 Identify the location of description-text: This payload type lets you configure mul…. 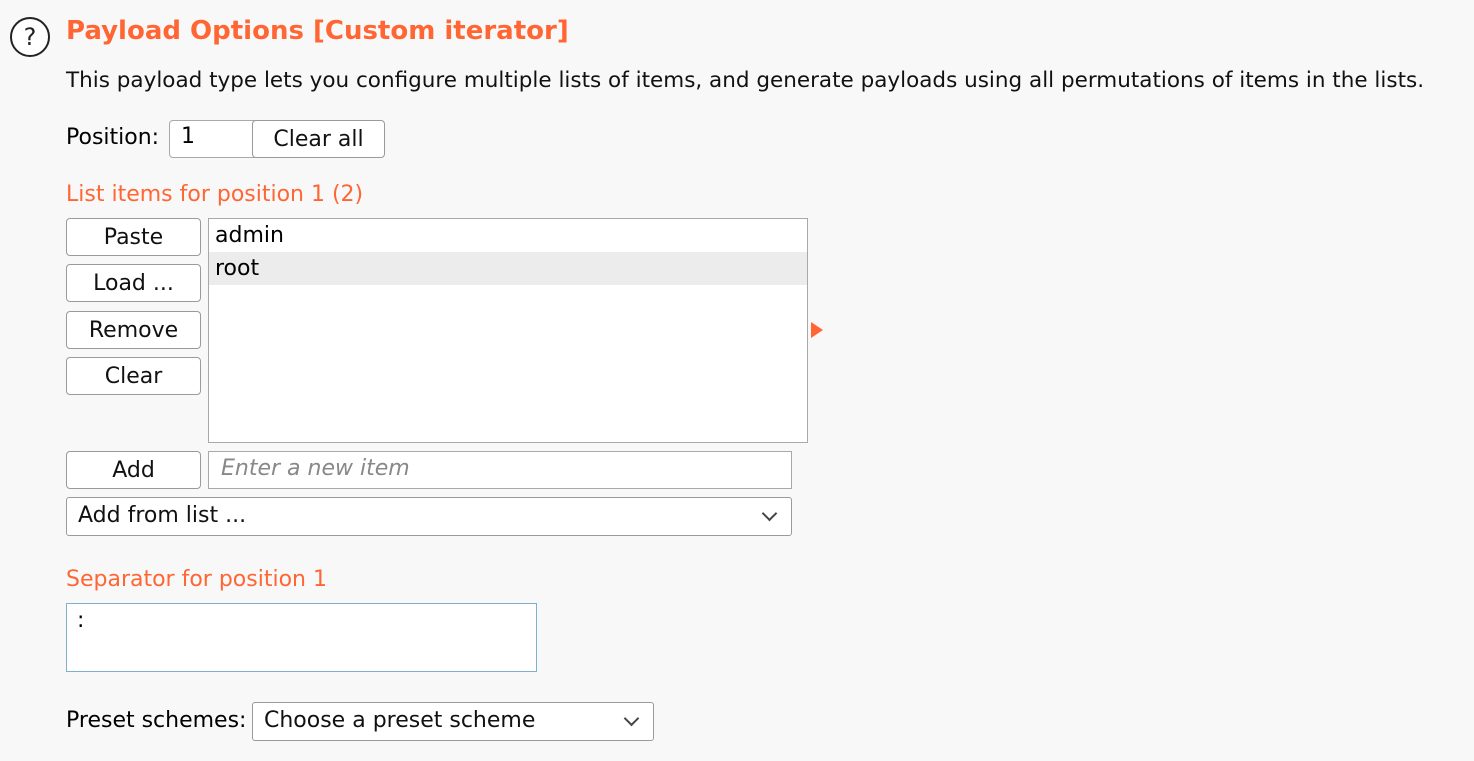
(745, 80).